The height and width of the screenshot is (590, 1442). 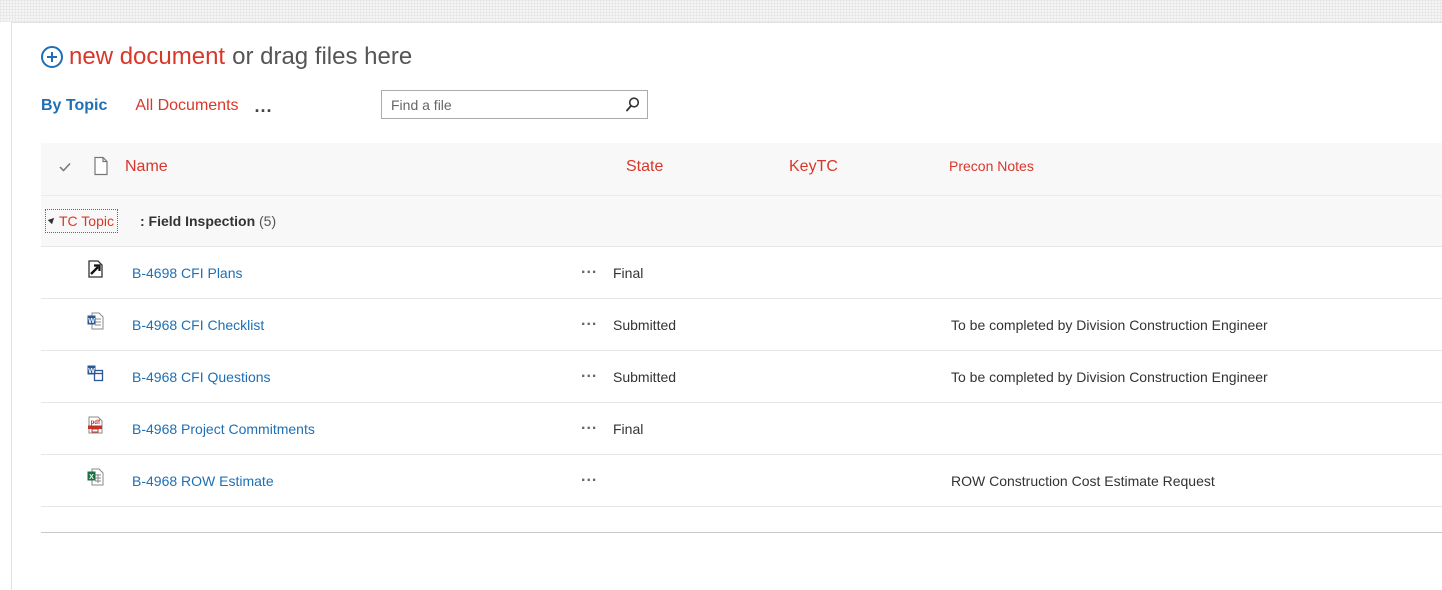 What do you see at coordinates (223, 429) in the screenshot?
I see `file-name-link: B-4968 Project Commitments` at bounding box center [223, 429].